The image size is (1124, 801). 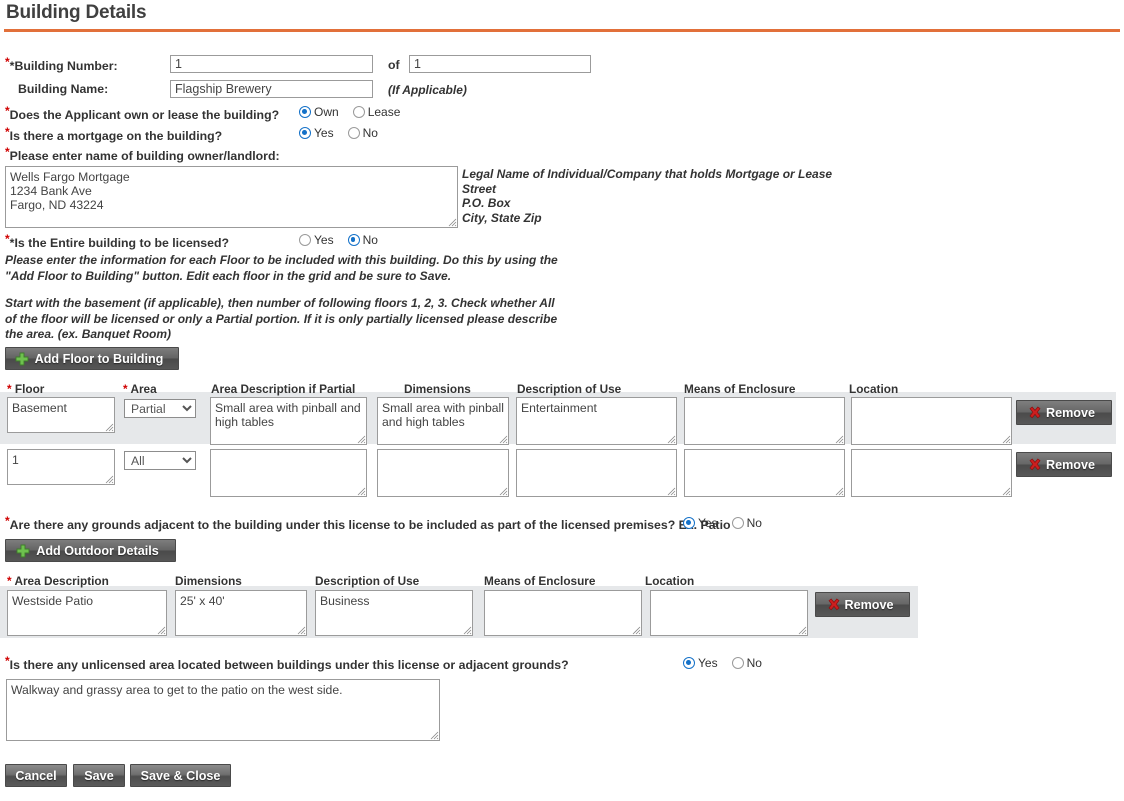 What do you see at coordinates (324, 133) in the screenshot?
I see `radio-mortgage-yes-label: Yes` at bounding box center [324, 133].